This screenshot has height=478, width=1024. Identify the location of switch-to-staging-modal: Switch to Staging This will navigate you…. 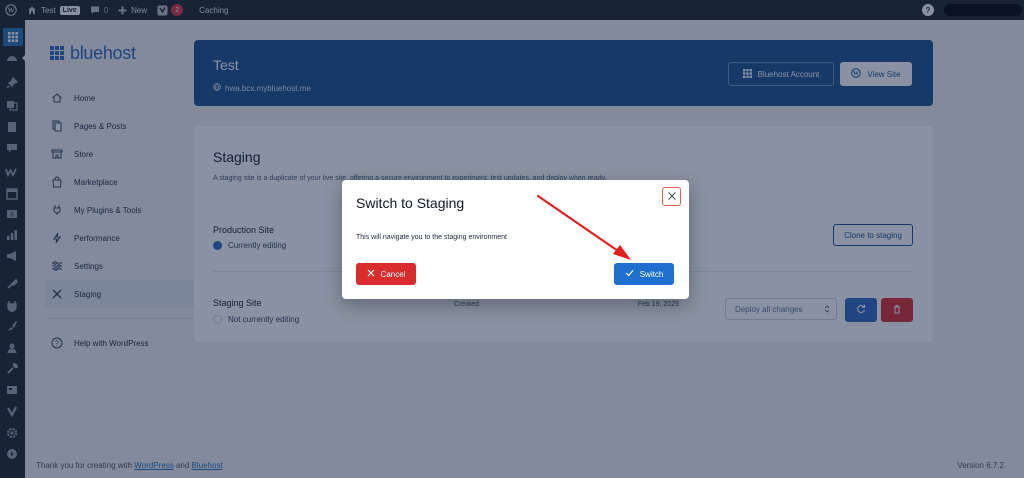
(515, 239).